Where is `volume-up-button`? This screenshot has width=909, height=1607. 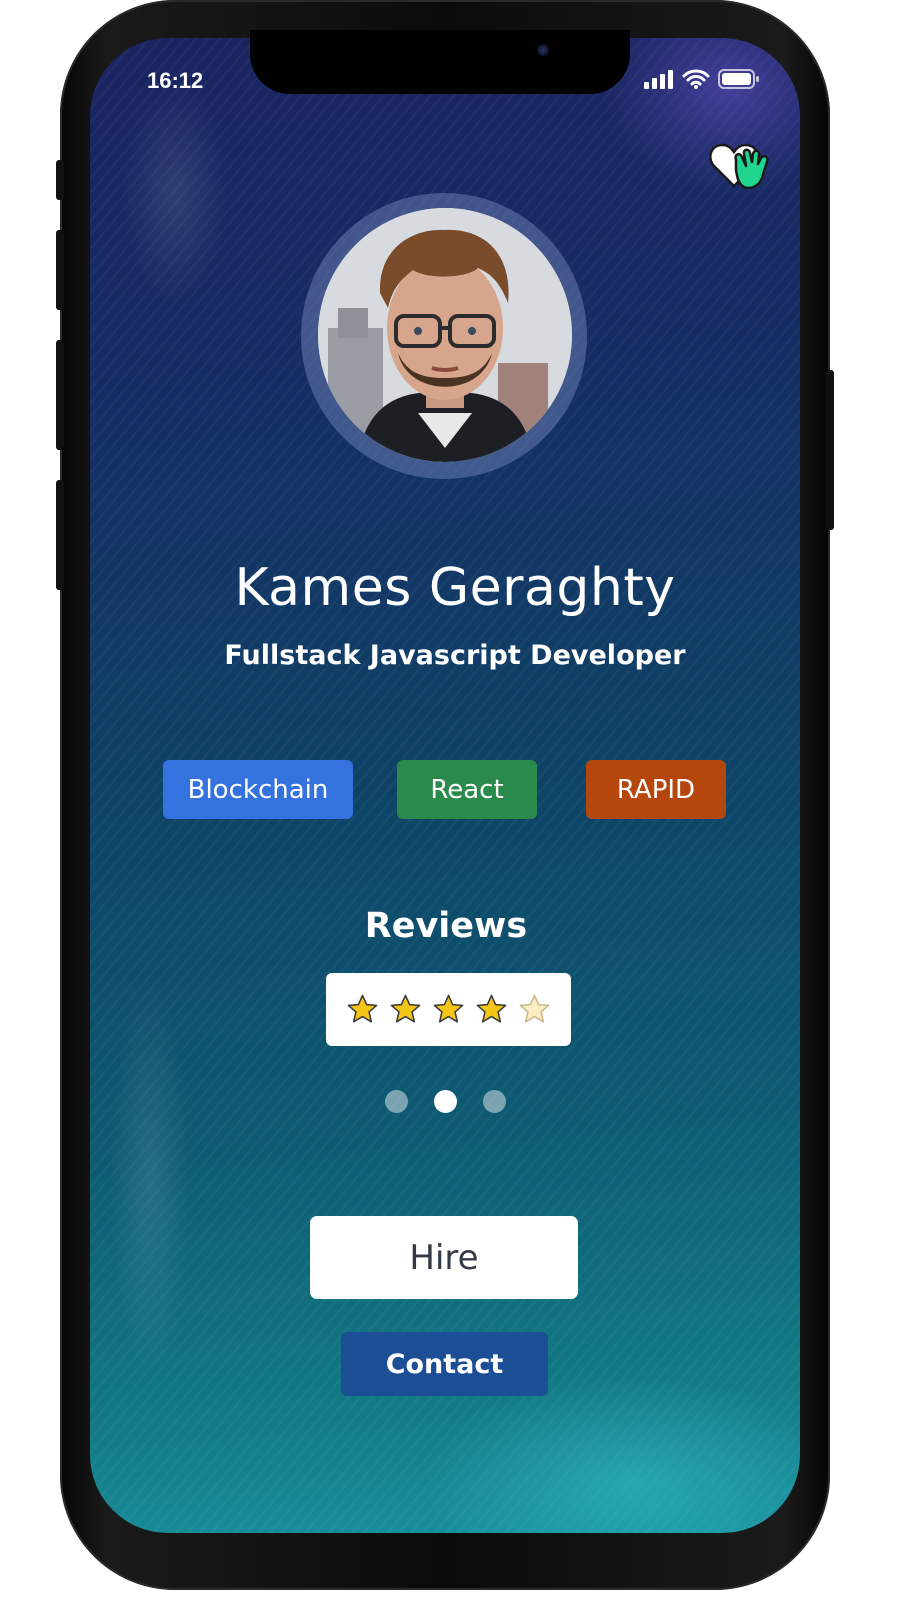
volume-up-button is located at coordinates (60, 270).